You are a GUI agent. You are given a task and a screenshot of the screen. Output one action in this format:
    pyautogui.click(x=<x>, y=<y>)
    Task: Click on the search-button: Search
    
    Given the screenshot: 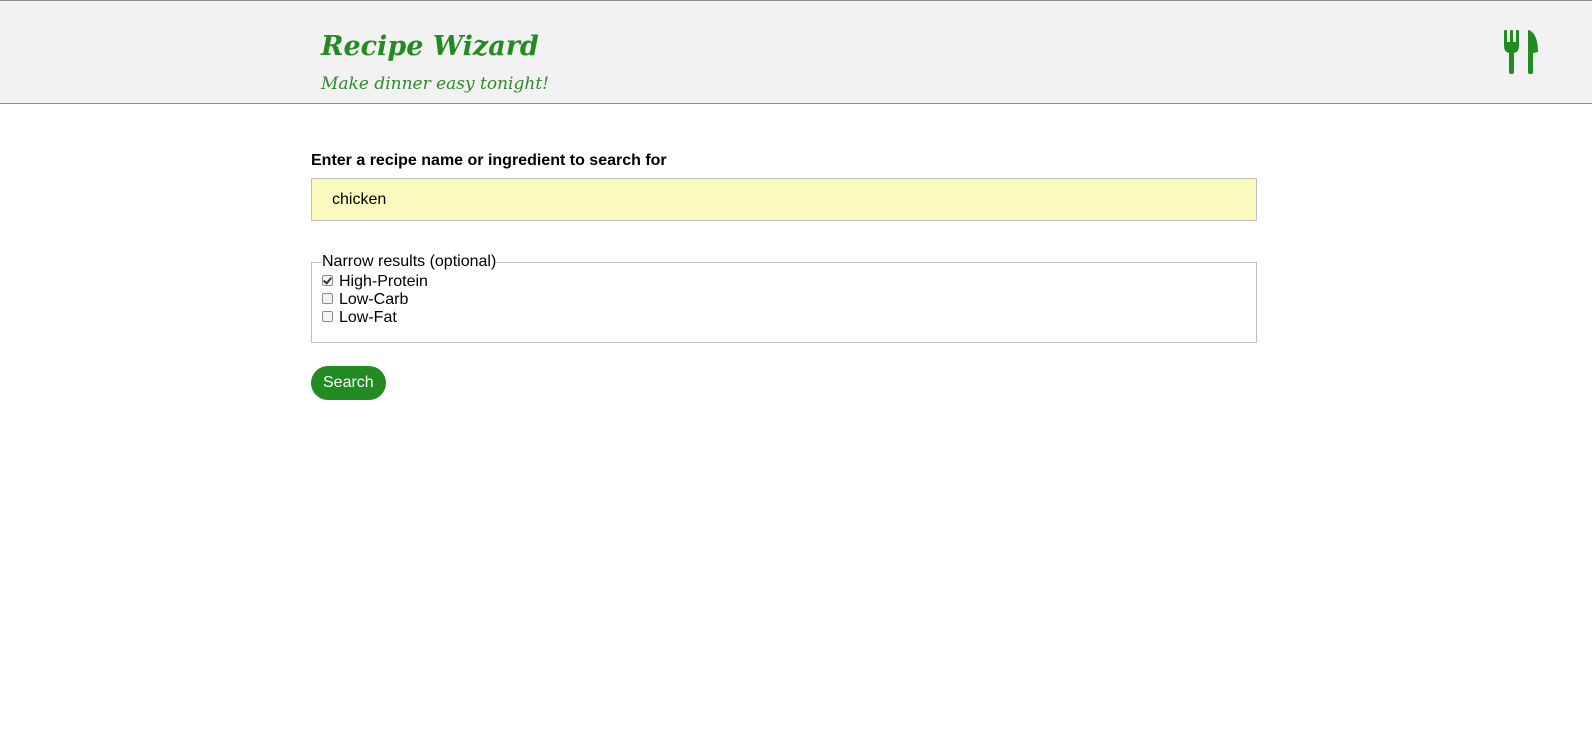 What is the action you would take?
    pyautogui.click(x=348, y=383)
    